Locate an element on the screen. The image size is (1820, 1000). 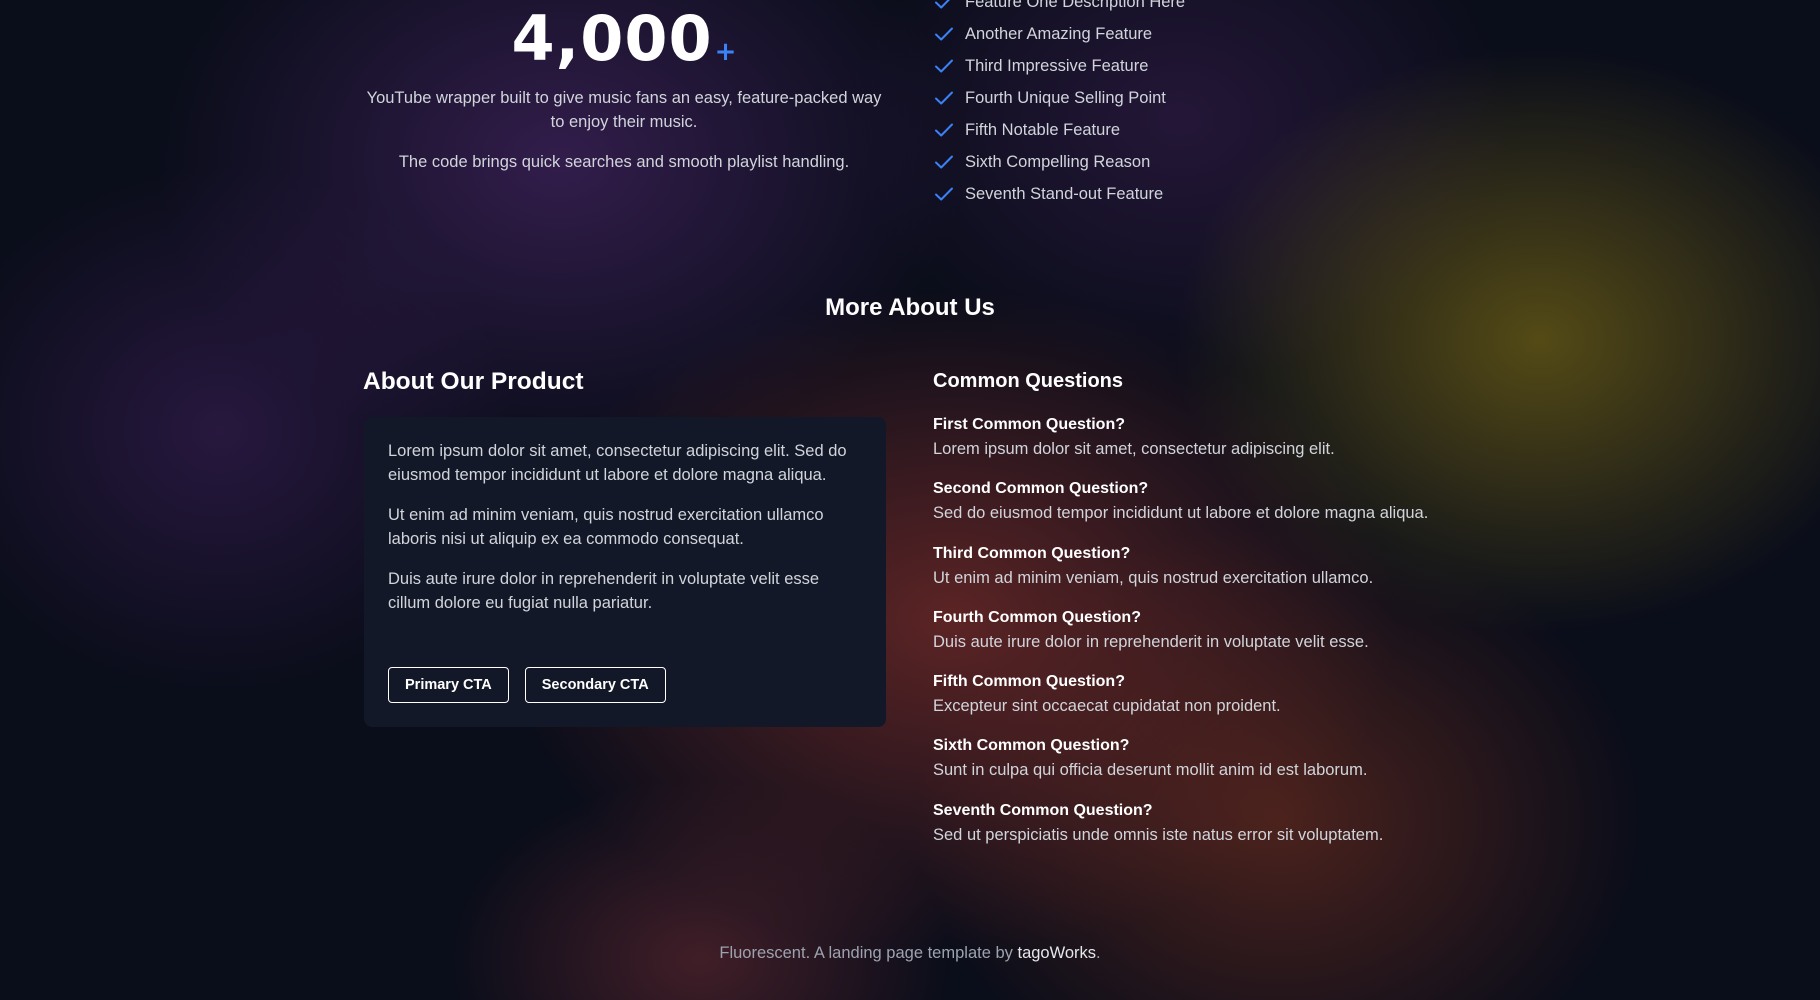
section-title: More About Us is located at coordinates (910, 307).